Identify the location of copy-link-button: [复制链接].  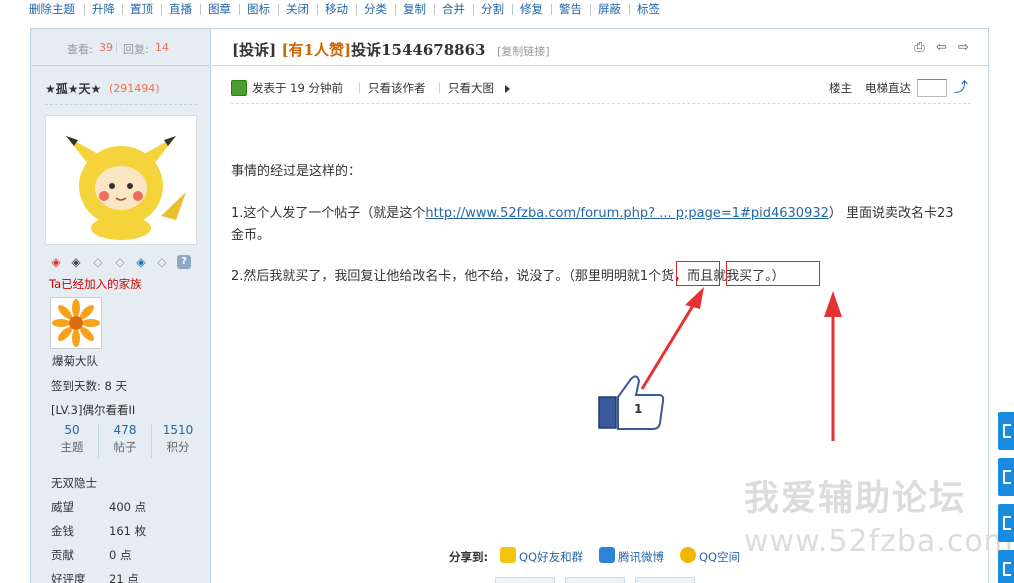
(523, 51).